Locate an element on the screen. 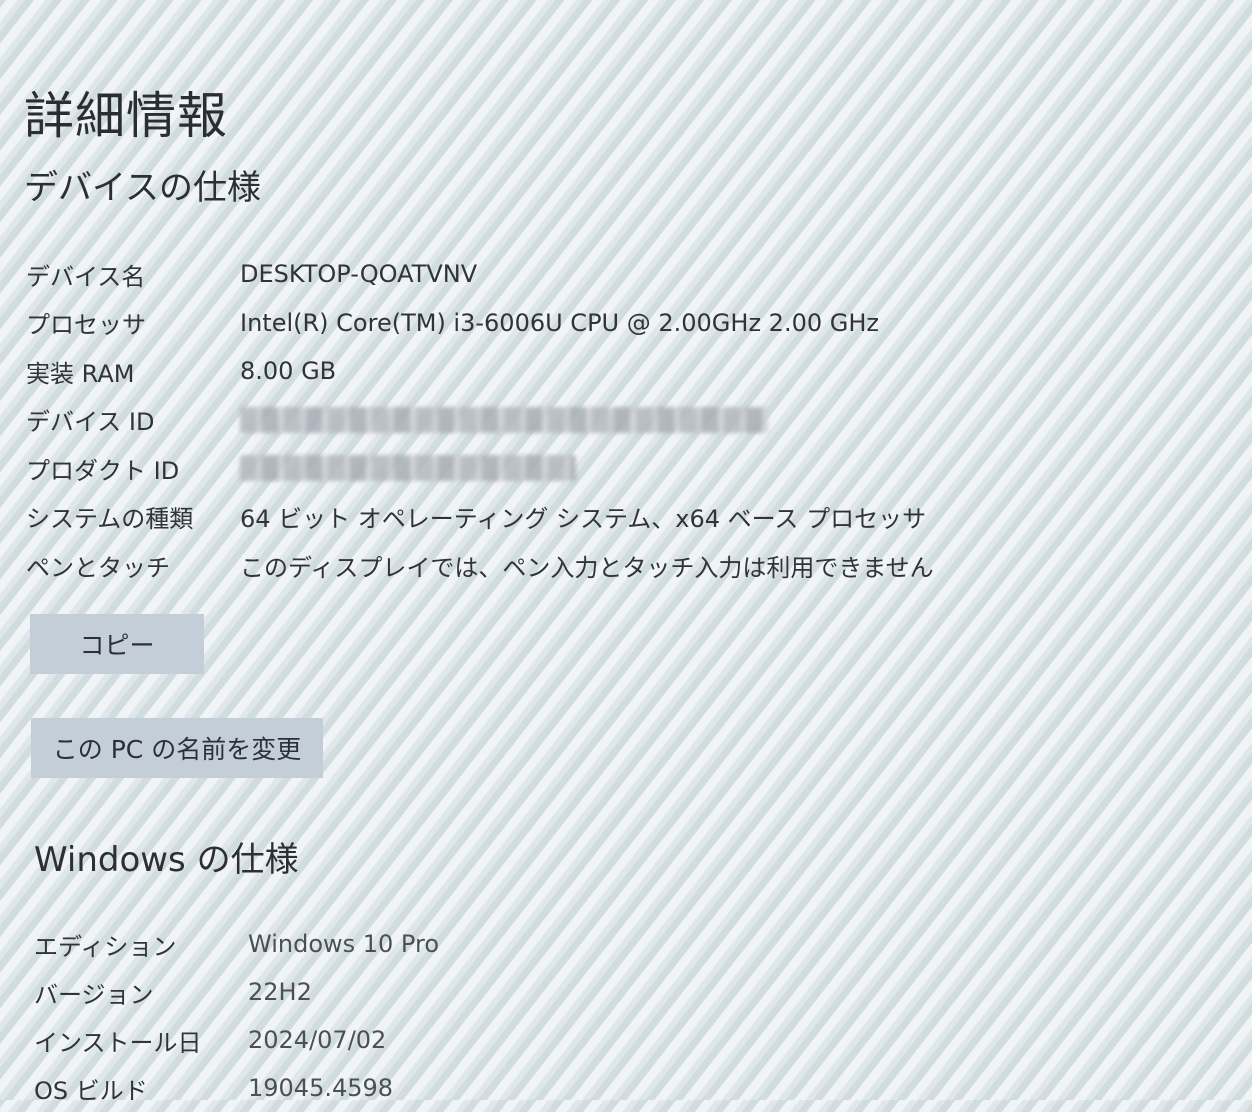 The image size is (1252, 1112). spec-value: 2024/07/02 is located at coordinates (317, 1040).